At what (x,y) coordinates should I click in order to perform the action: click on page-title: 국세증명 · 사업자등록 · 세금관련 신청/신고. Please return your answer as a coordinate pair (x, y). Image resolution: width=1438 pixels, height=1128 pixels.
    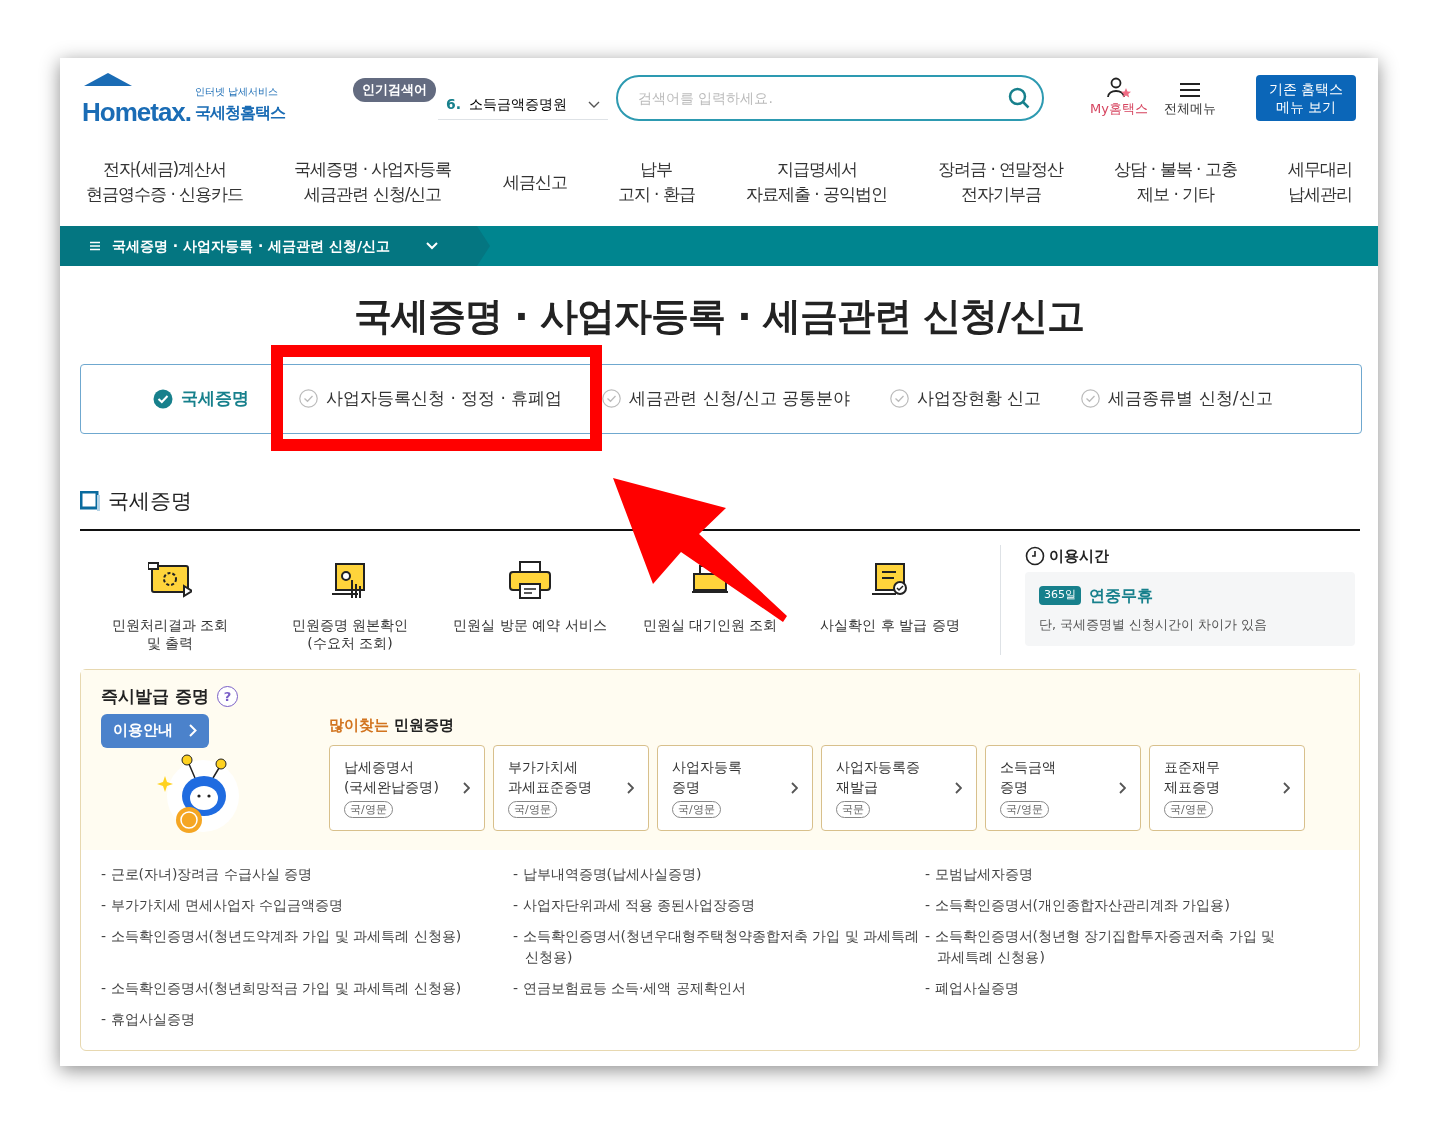
    Looking at the image, I should click on (719, 317).